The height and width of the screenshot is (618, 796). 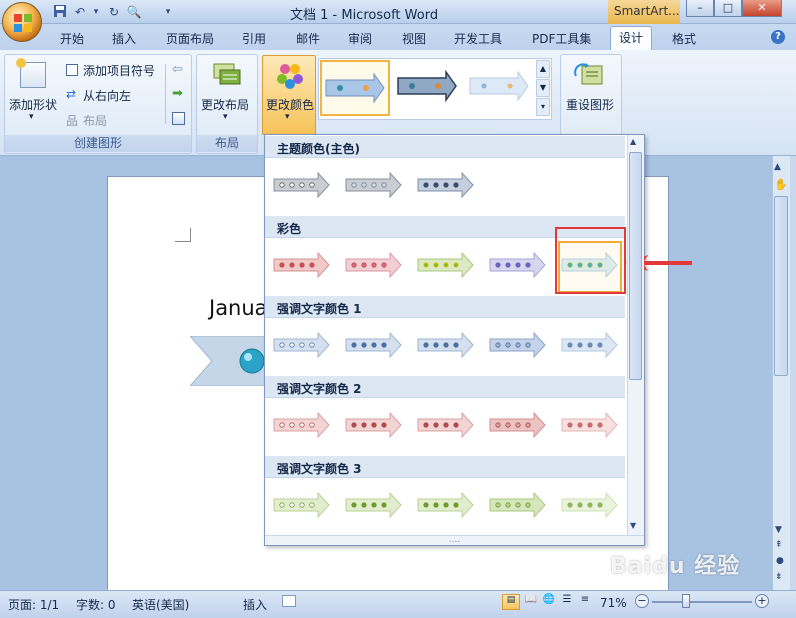 What do you see at coordinates (777, 167) in the screenshot?
I see `ruler-toggle-icon: ▲` at bounding box center [777, 167].